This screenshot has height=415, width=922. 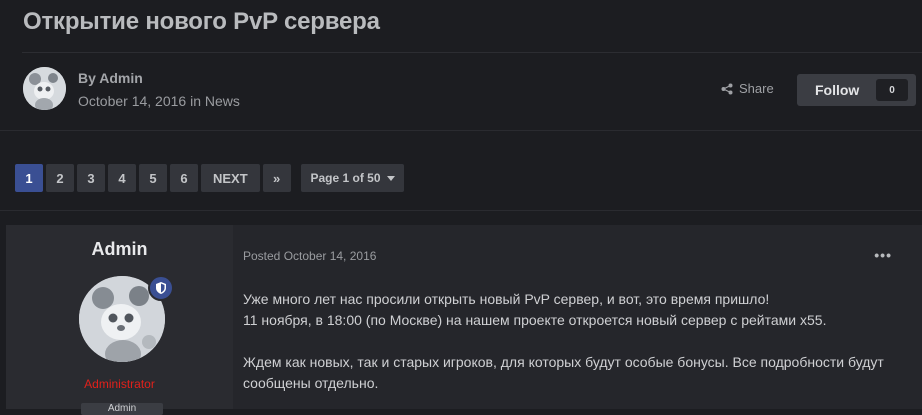 I want to click on title-divider, so click(x=472, y=52).